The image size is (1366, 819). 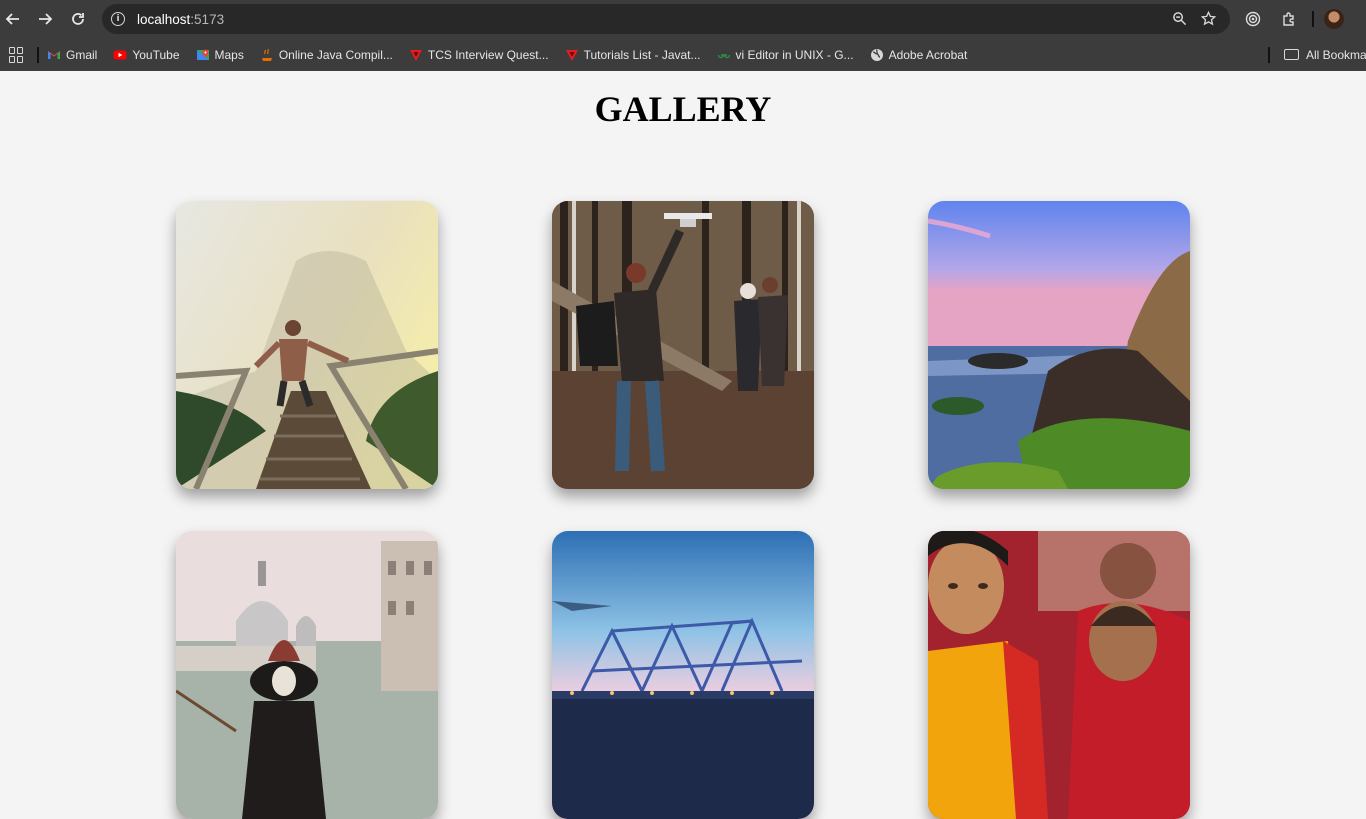 I want to click on back-button, so click(x=14, y=19).